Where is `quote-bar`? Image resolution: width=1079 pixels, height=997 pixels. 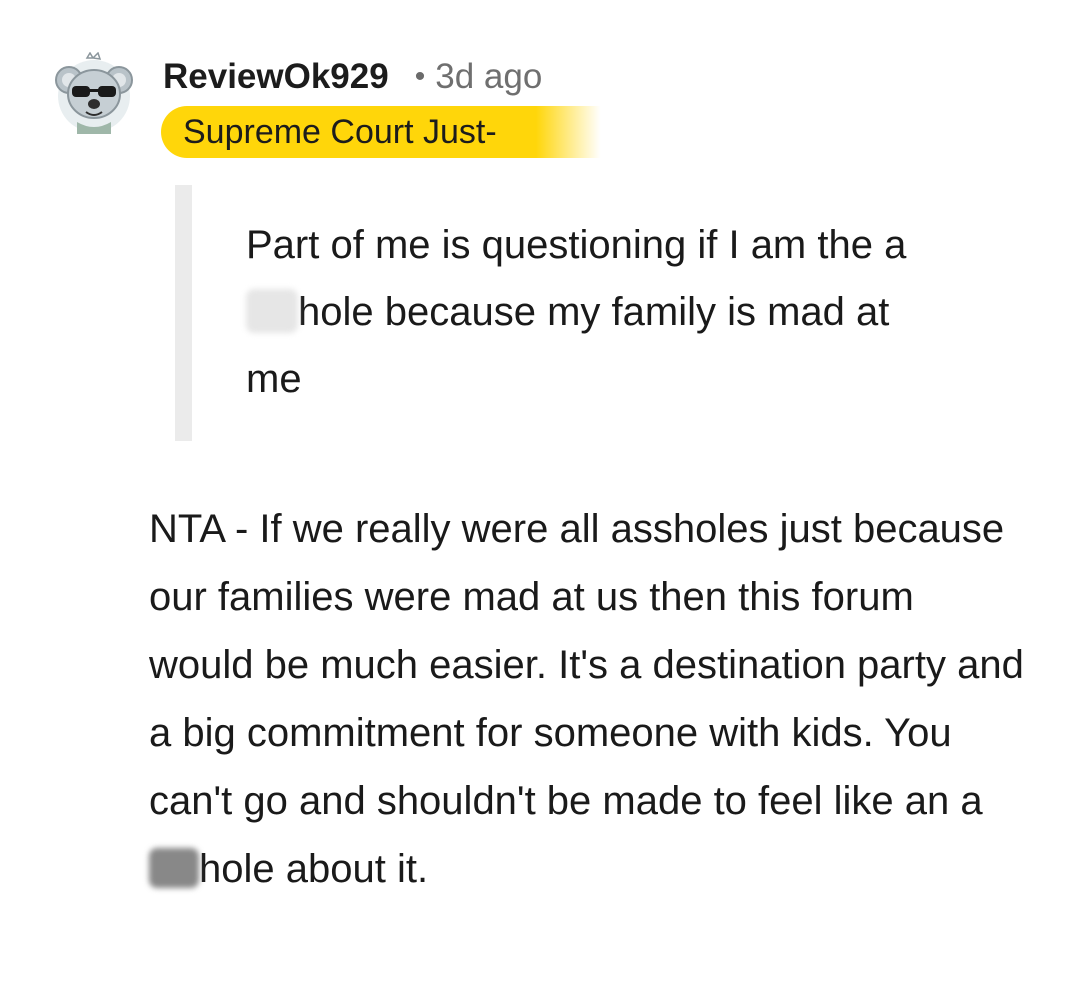 quote-bar is located at coordinates (183, 313).